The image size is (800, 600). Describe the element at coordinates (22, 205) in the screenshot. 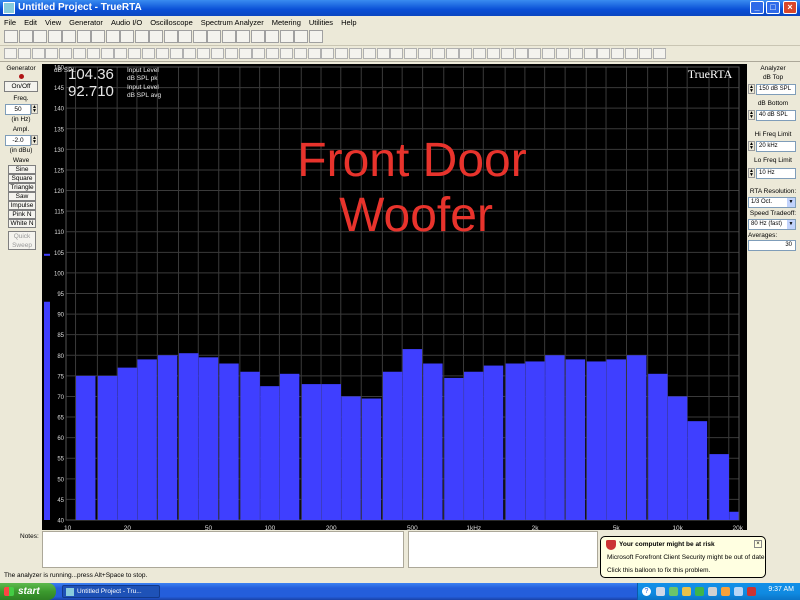

I see `wave-impulse-button: Impulse` at that location.